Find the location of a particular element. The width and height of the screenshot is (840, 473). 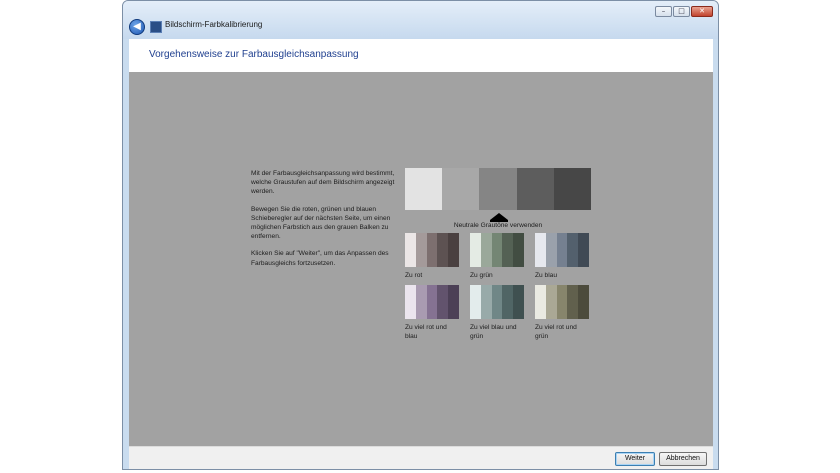

sample-label: Zu viel blau und grün is located at coordinates (493, 332).